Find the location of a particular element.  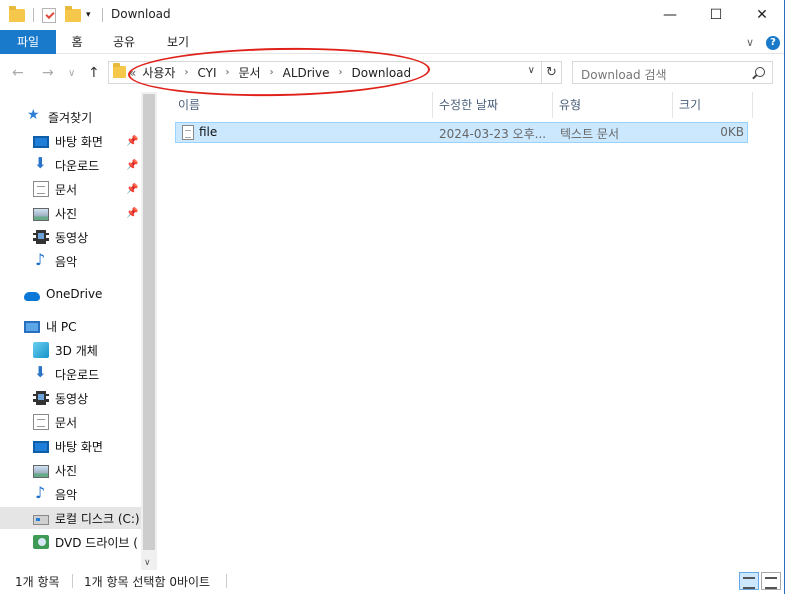

tab-home: 홈 is located at coordinates (77, 42).